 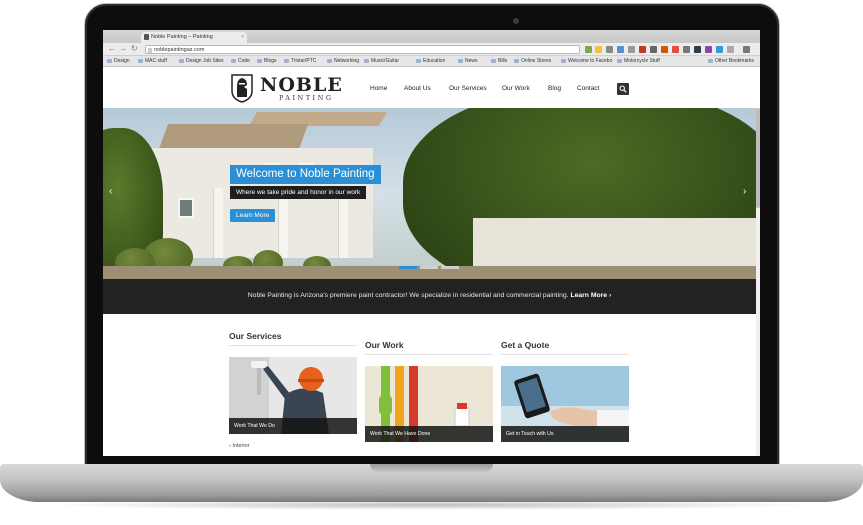 I want to click on nav-home: Home, so click(x=378, y=88).